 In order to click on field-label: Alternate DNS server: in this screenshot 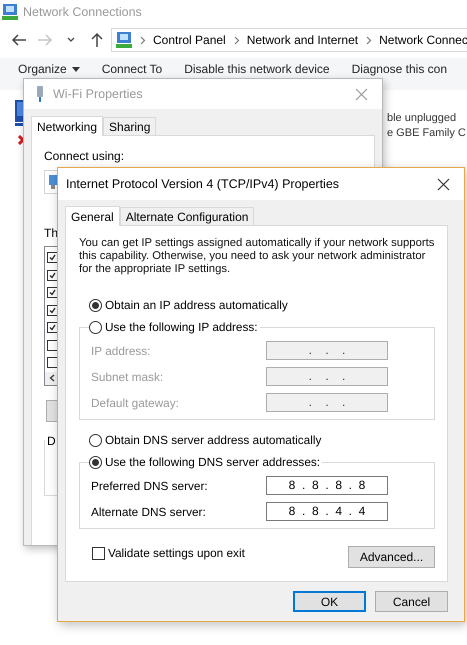, I will do `click(149, 511)`.